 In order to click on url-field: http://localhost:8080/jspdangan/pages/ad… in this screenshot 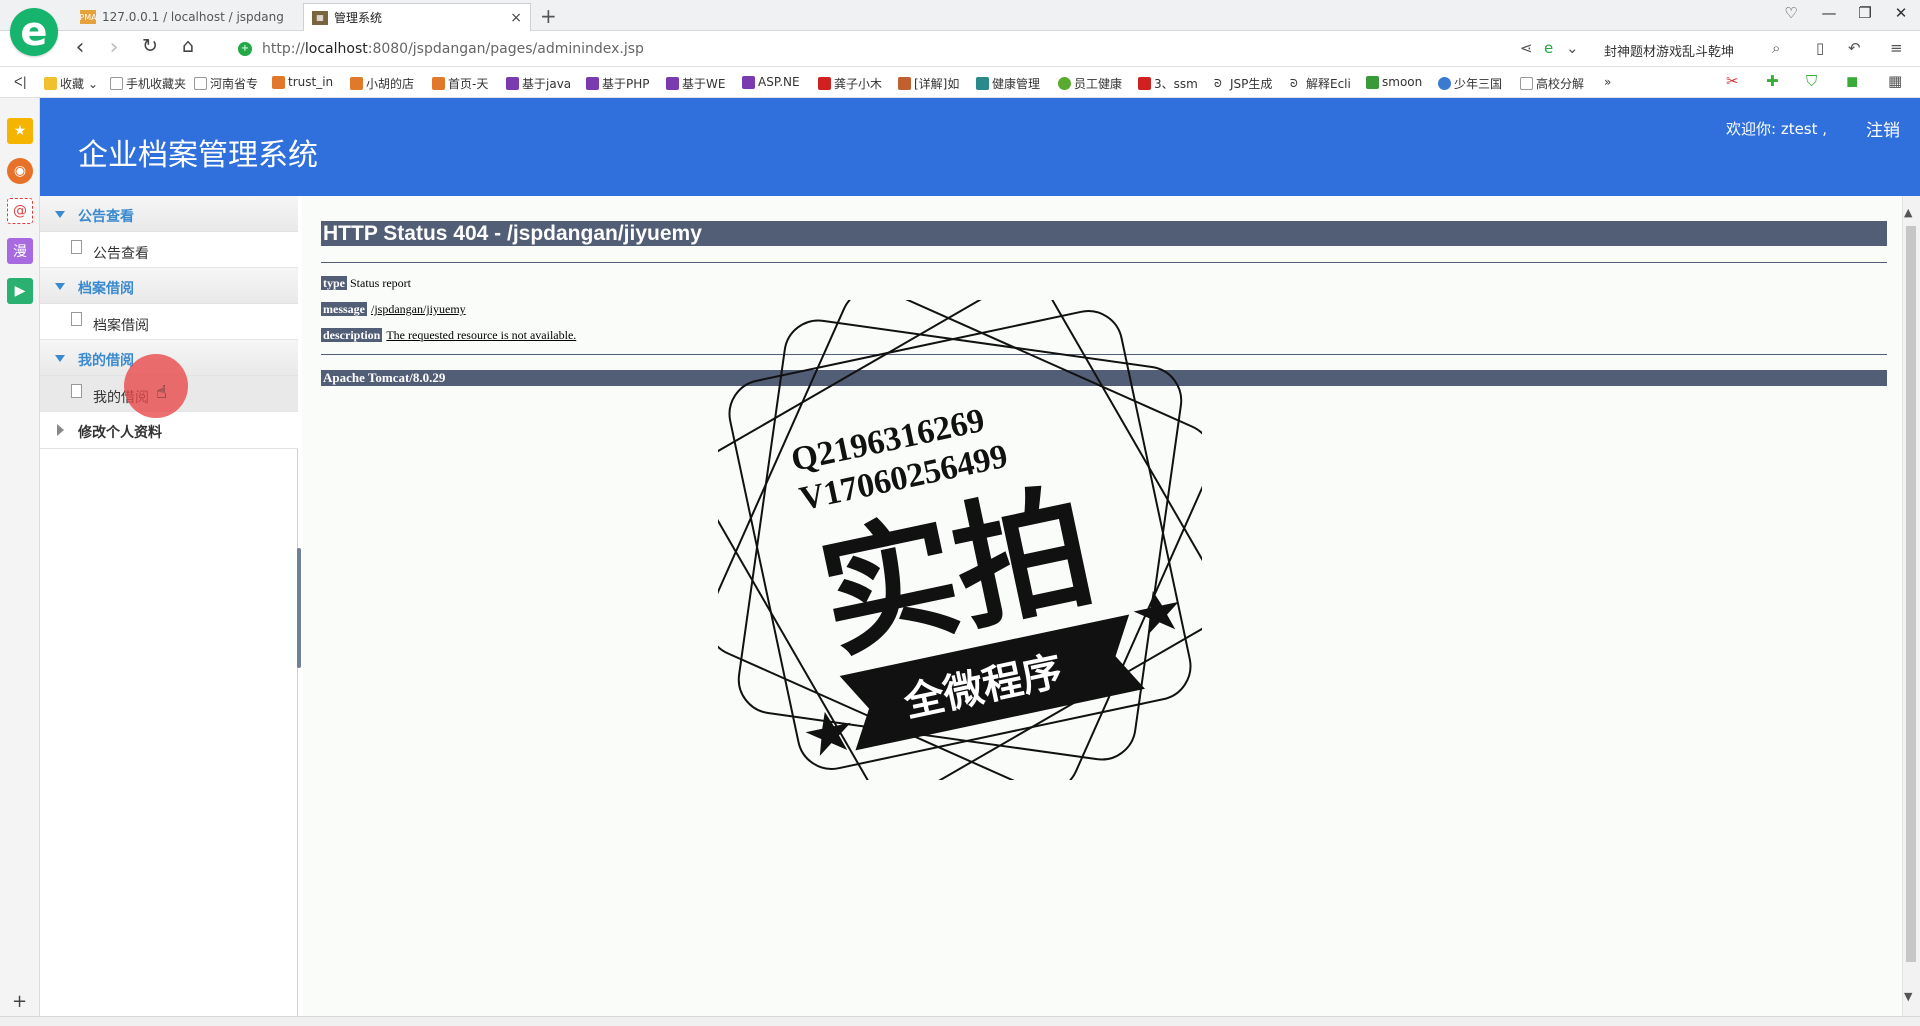, I will do `click(453, 49)`.